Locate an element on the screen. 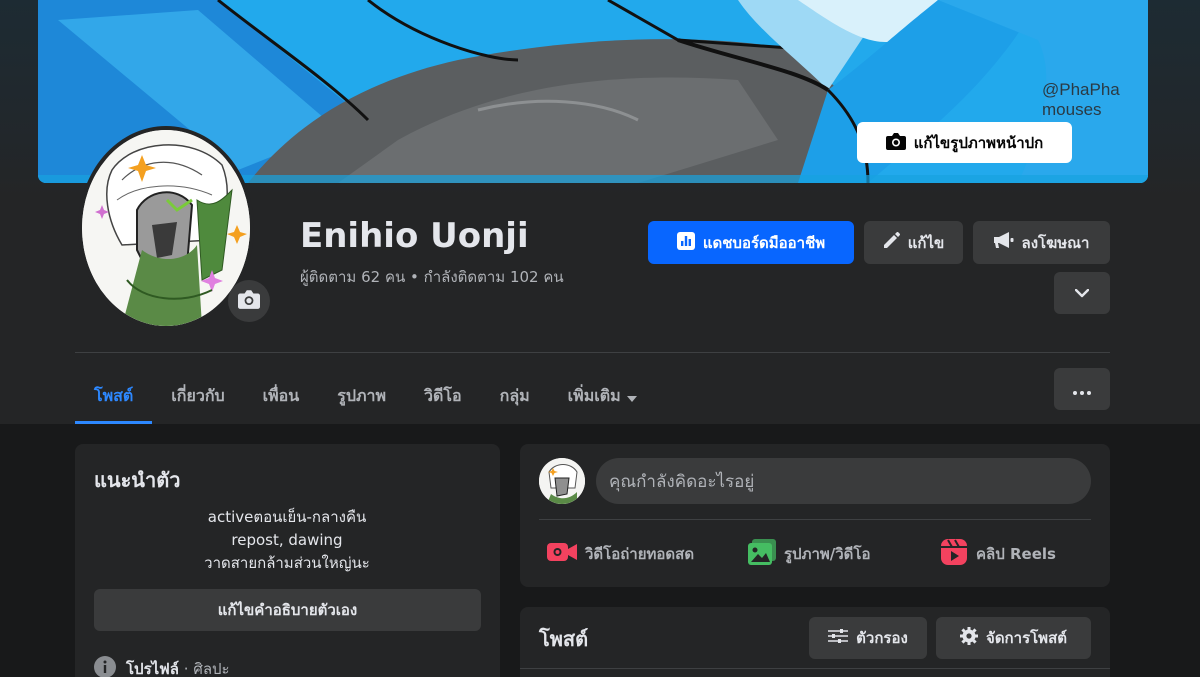 This screenshot has height=677, width=1200. bio-line: repost, dawing is located at coordinates (287, 540).